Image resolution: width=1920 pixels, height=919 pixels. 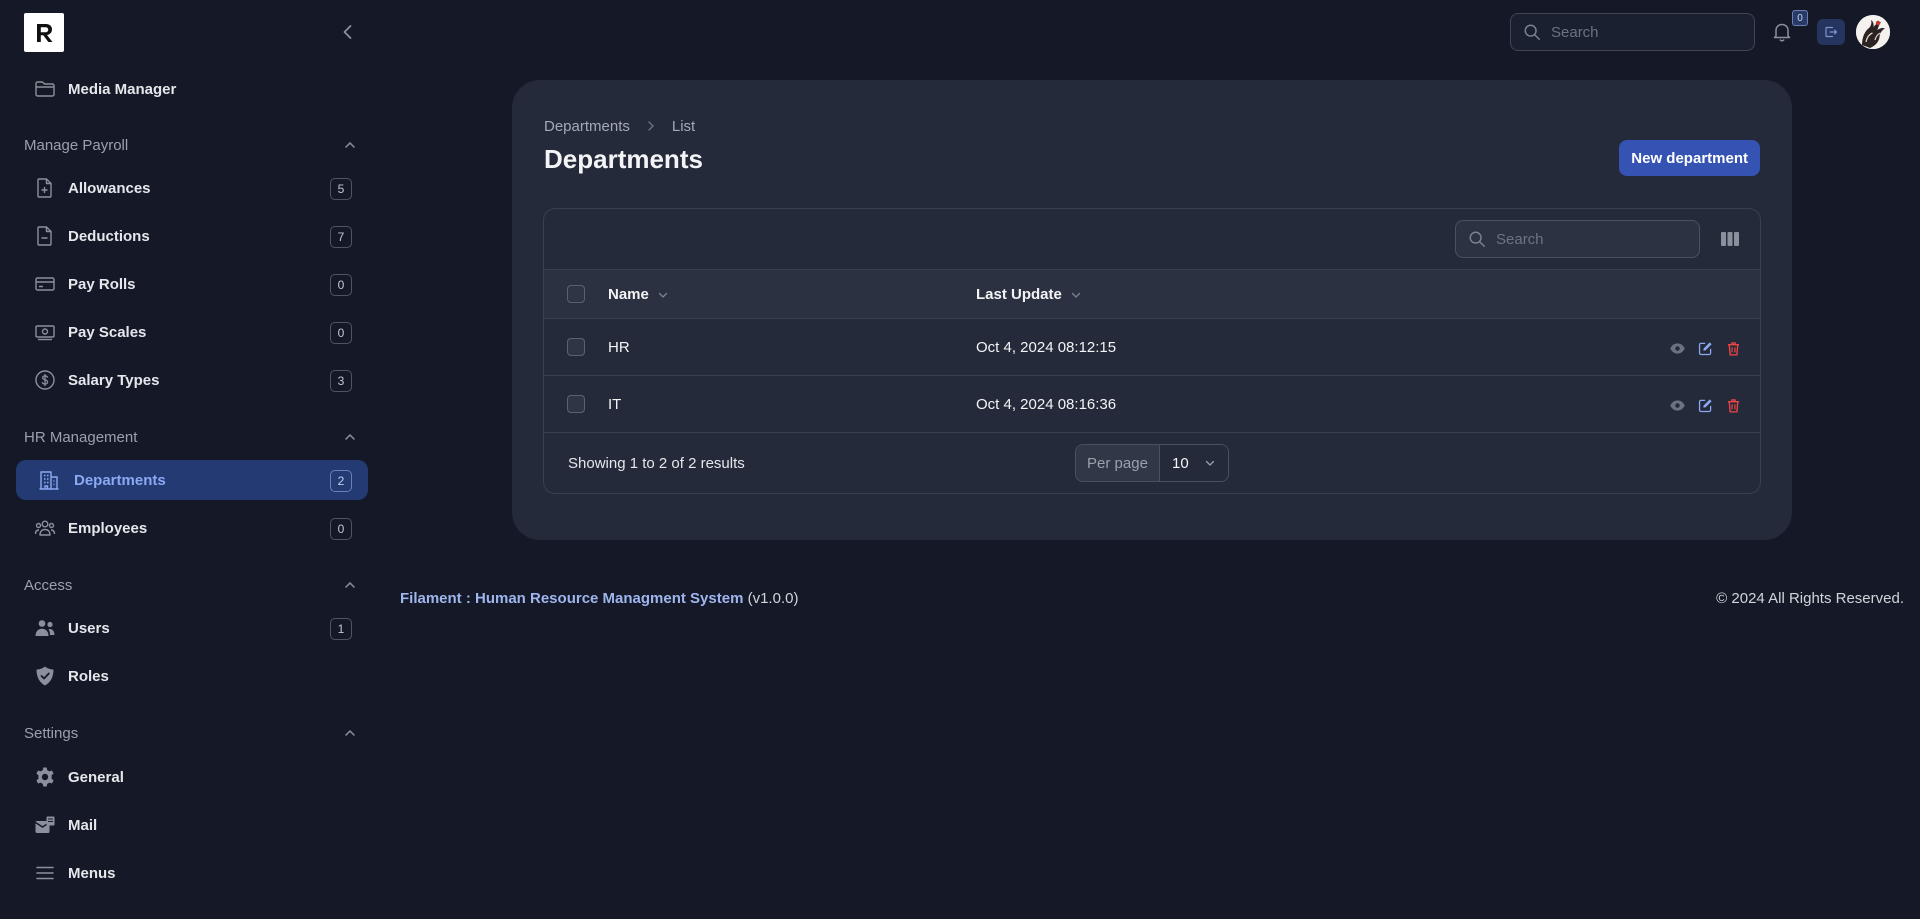 I want to click on sidebar-item-label: Pay Scales, so click(x=107, y=332).